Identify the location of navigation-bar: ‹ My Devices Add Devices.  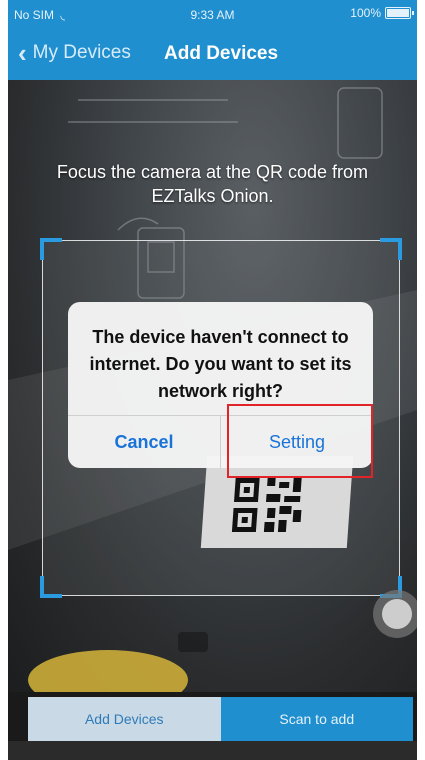
(212, 55).